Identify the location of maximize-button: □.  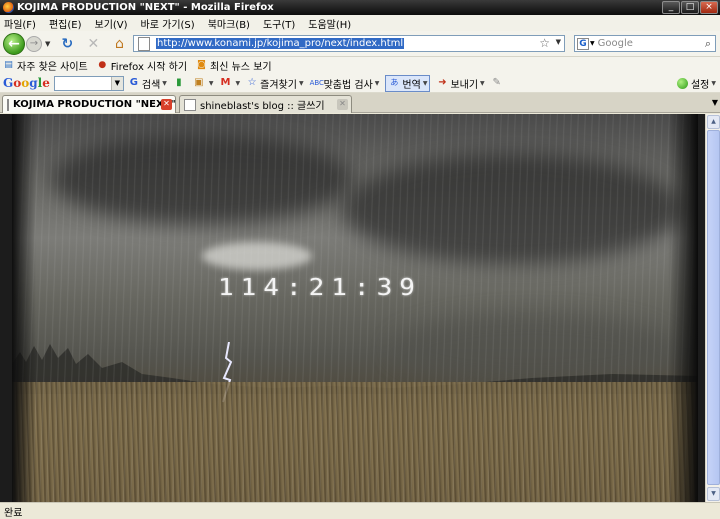
(690, 7).